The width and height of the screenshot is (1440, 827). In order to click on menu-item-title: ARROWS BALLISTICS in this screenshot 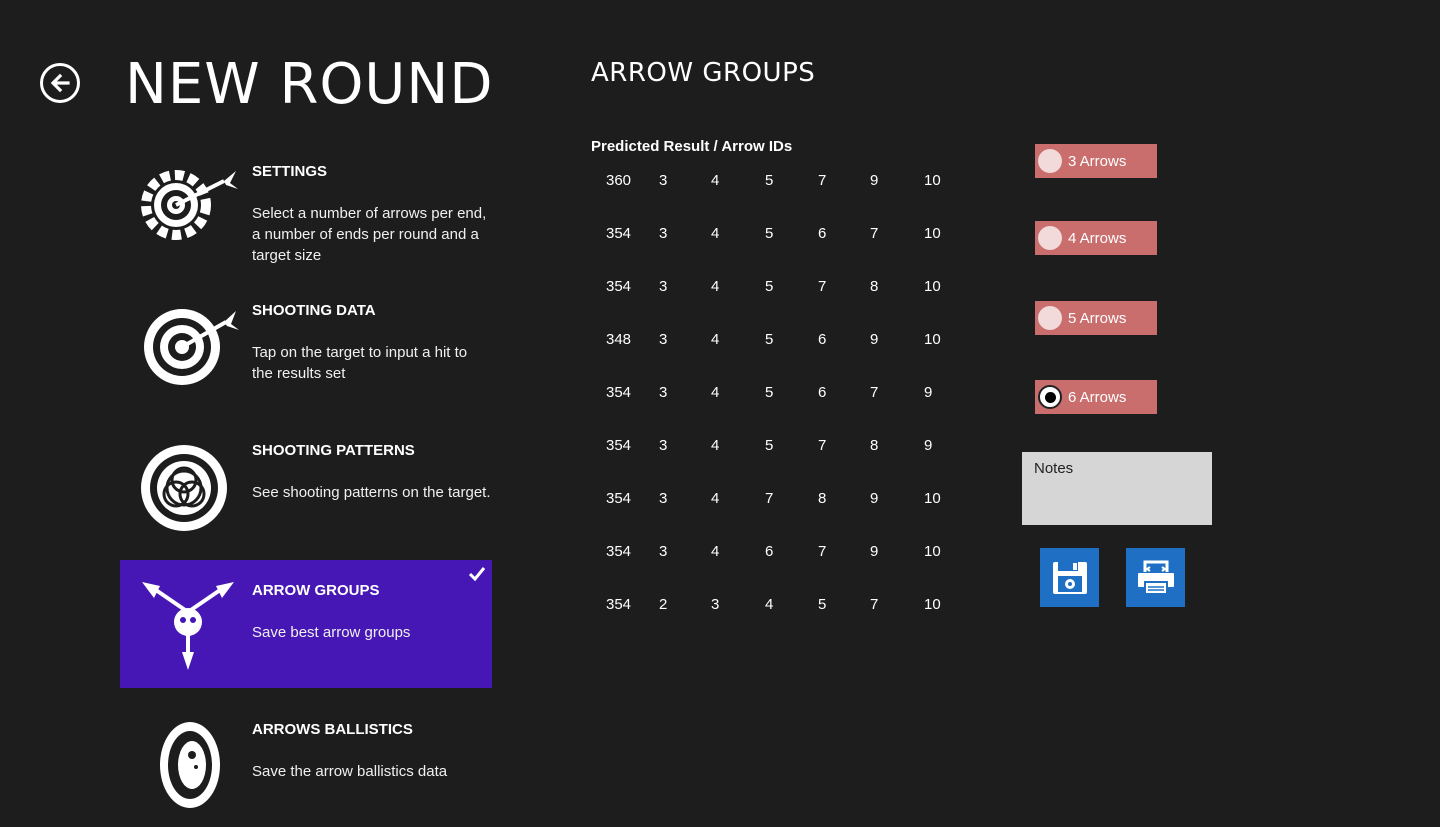, I will do `click(332, 729)`.